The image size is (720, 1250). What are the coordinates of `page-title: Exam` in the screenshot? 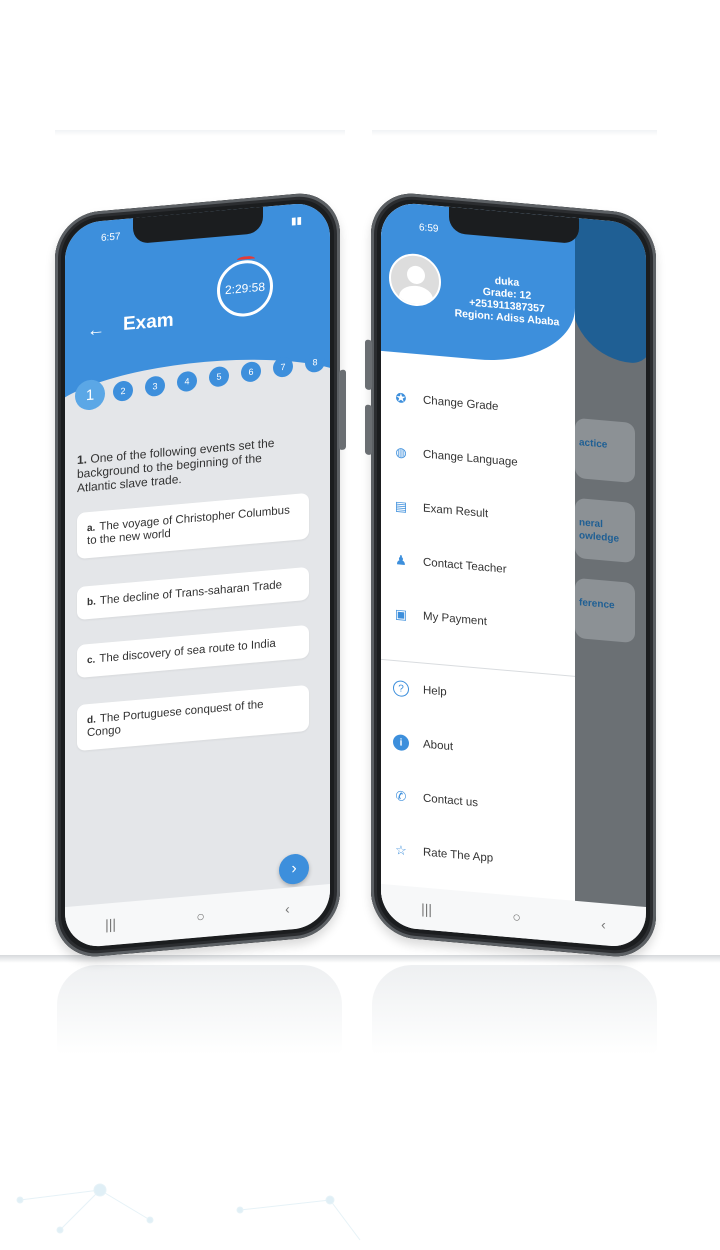 It's located at (148, 322).